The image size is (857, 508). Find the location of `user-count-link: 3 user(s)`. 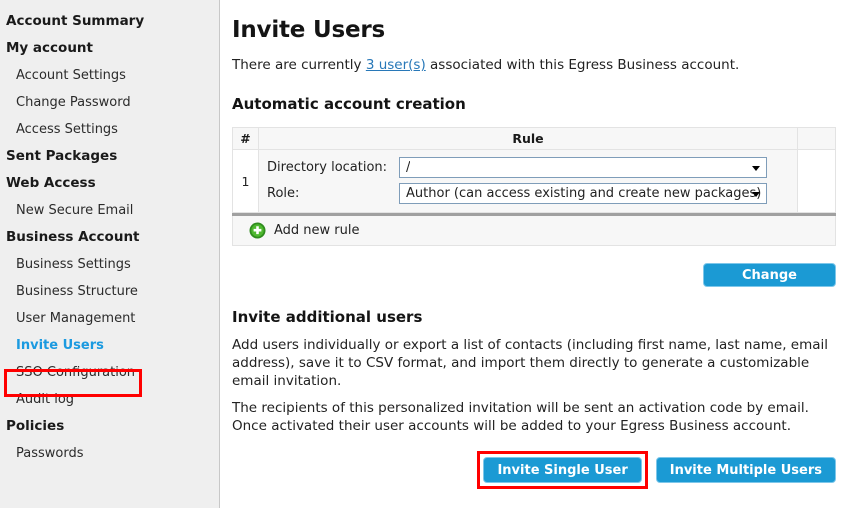

user-count-link: 3 user(s) is located at coordinates (396, 65).